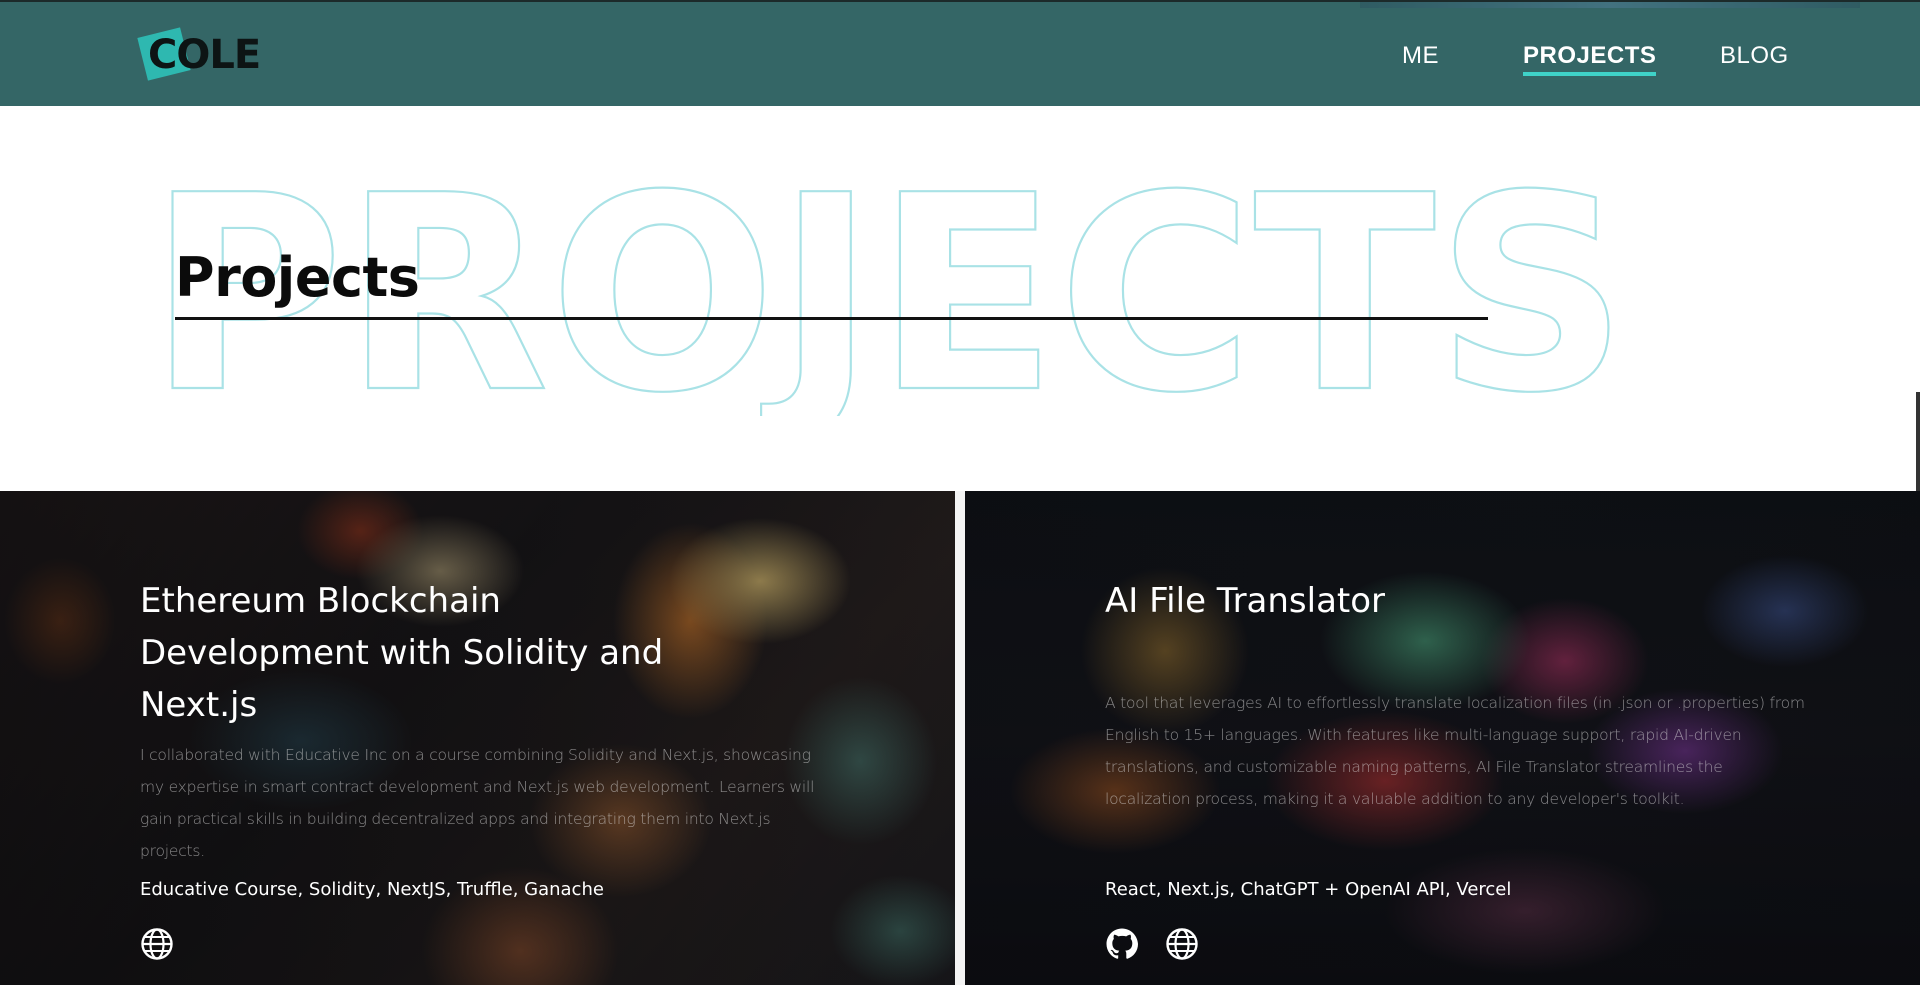  I want to click on nav-item-projects: PROJECTS, so click(1590, 59).